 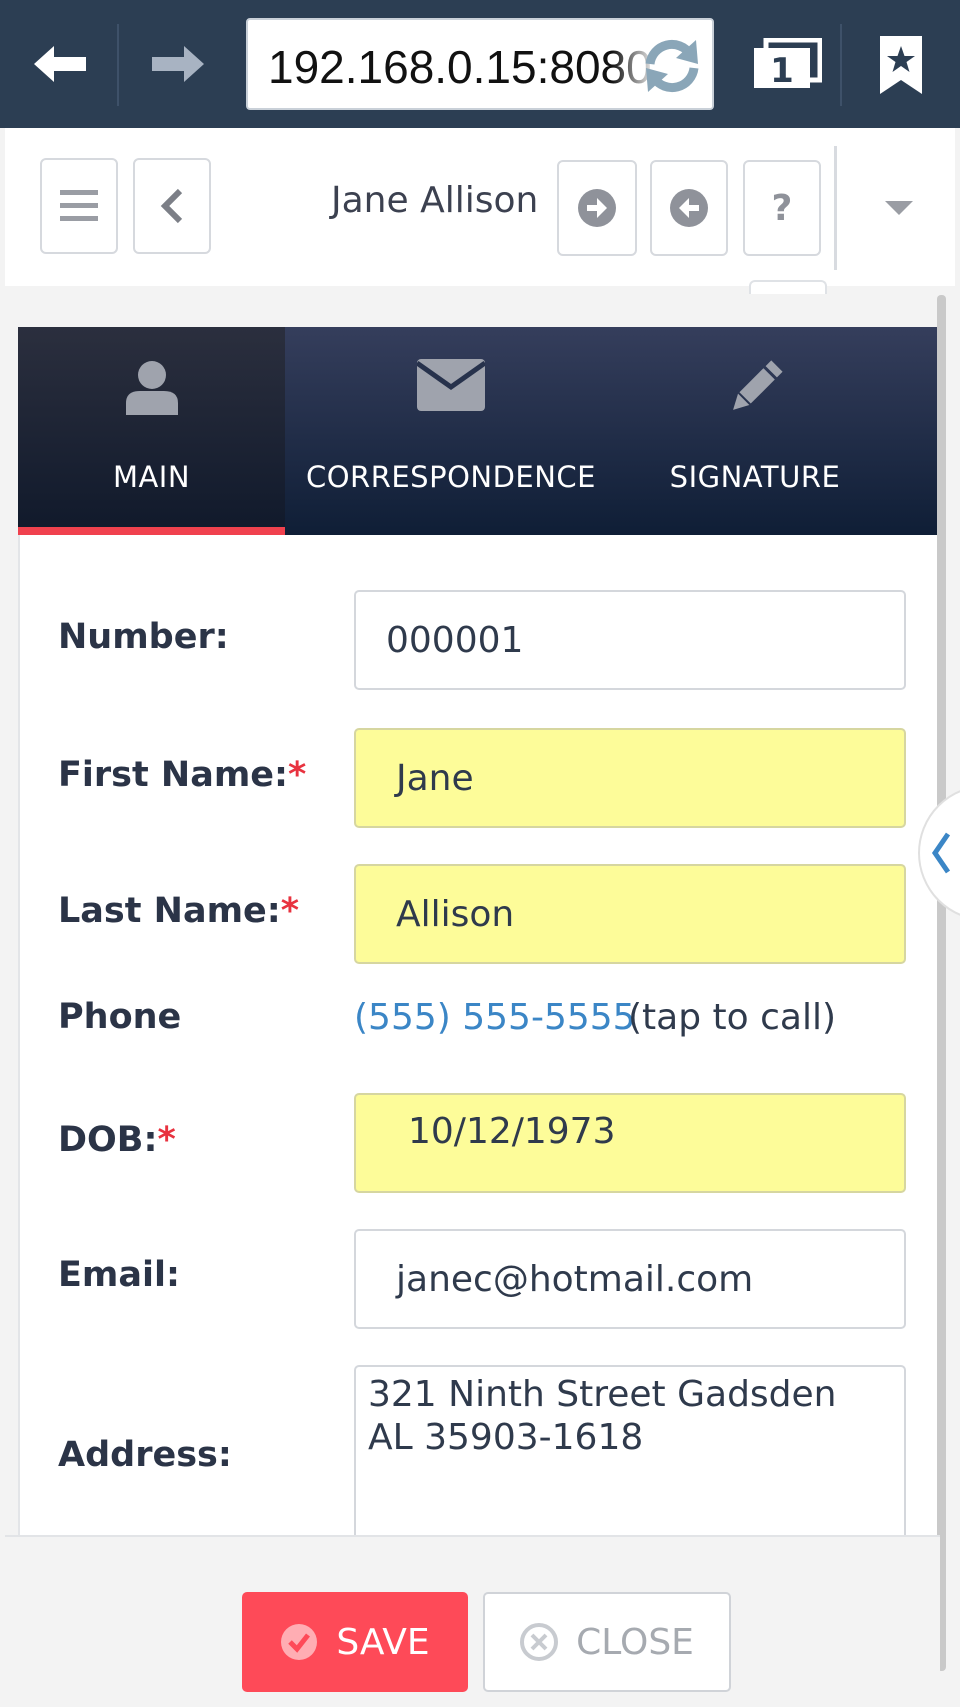 I want to click on hamburger-icon, so click(x=79, y=205).